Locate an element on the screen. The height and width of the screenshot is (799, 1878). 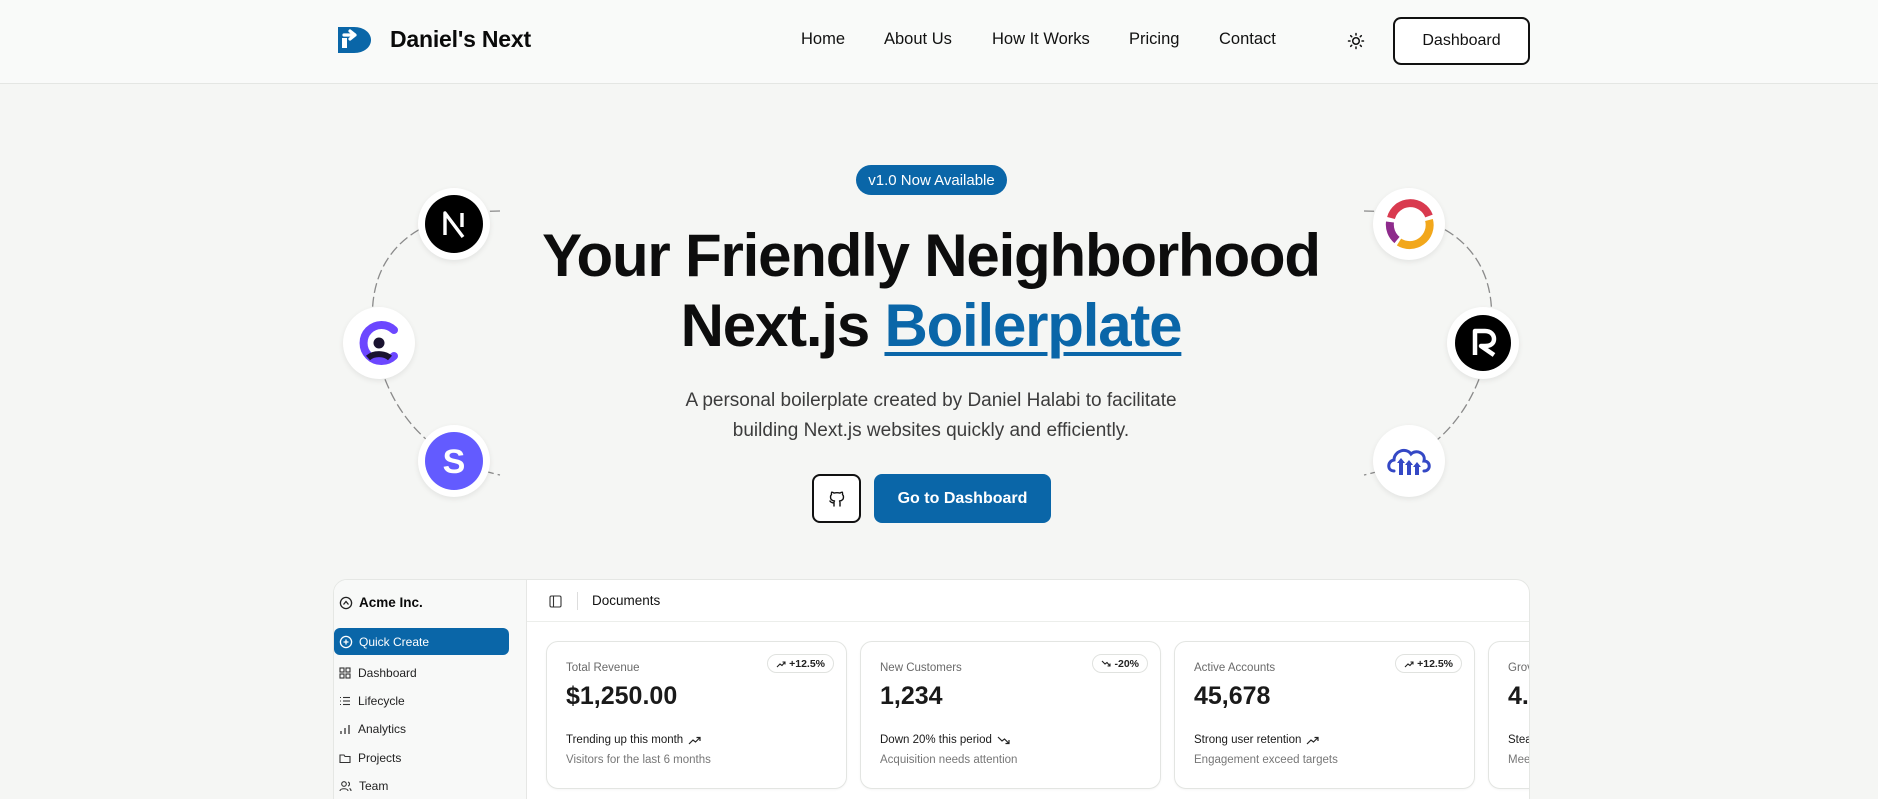
card-footer-sub: Mee is located at coordinates (1519, 760).